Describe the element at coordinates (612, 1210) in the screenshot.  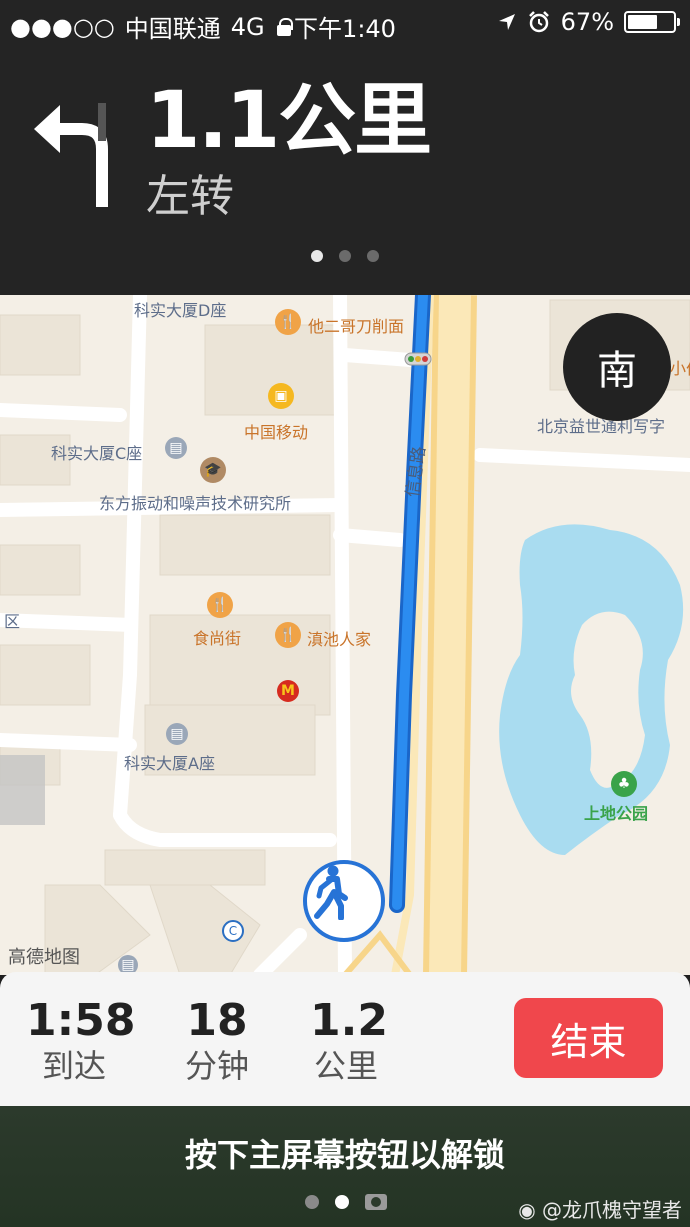
I see `watermark-text: @龙爪槐守望者` at that location.